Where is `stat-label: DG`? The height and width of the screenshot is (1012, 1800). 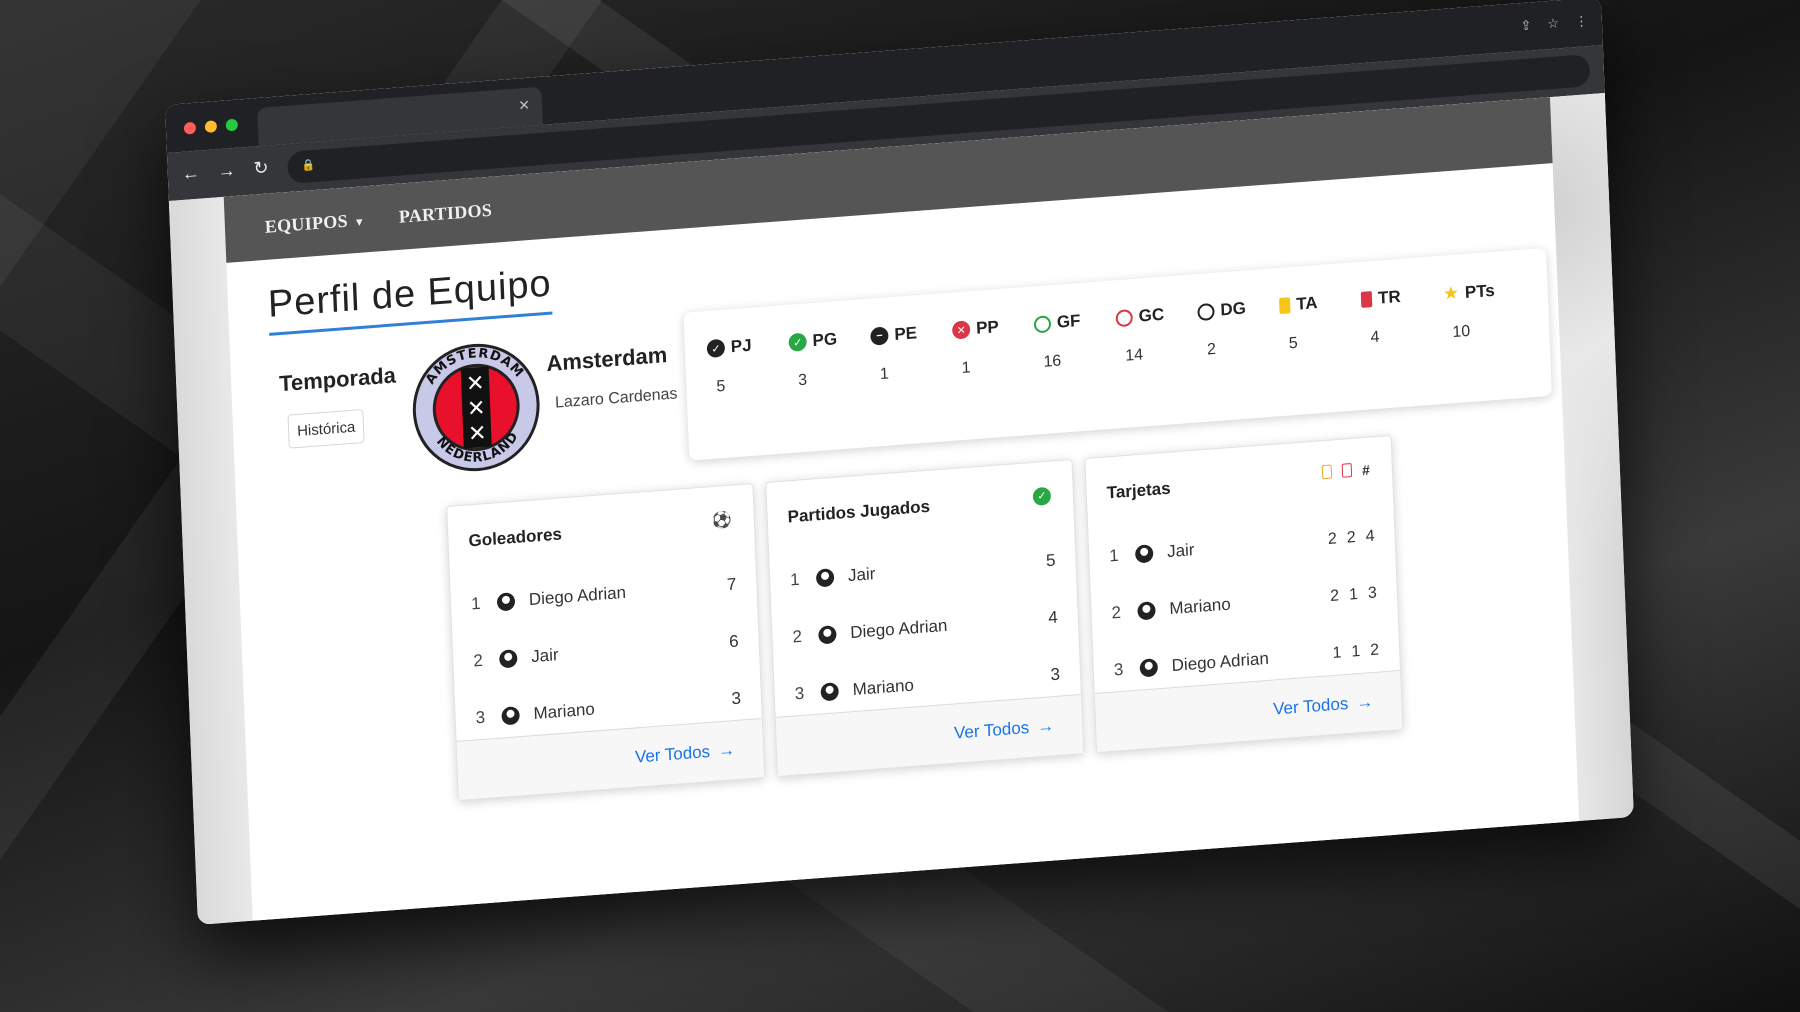 stat-label: DG is located at coordinates (1233, 309).